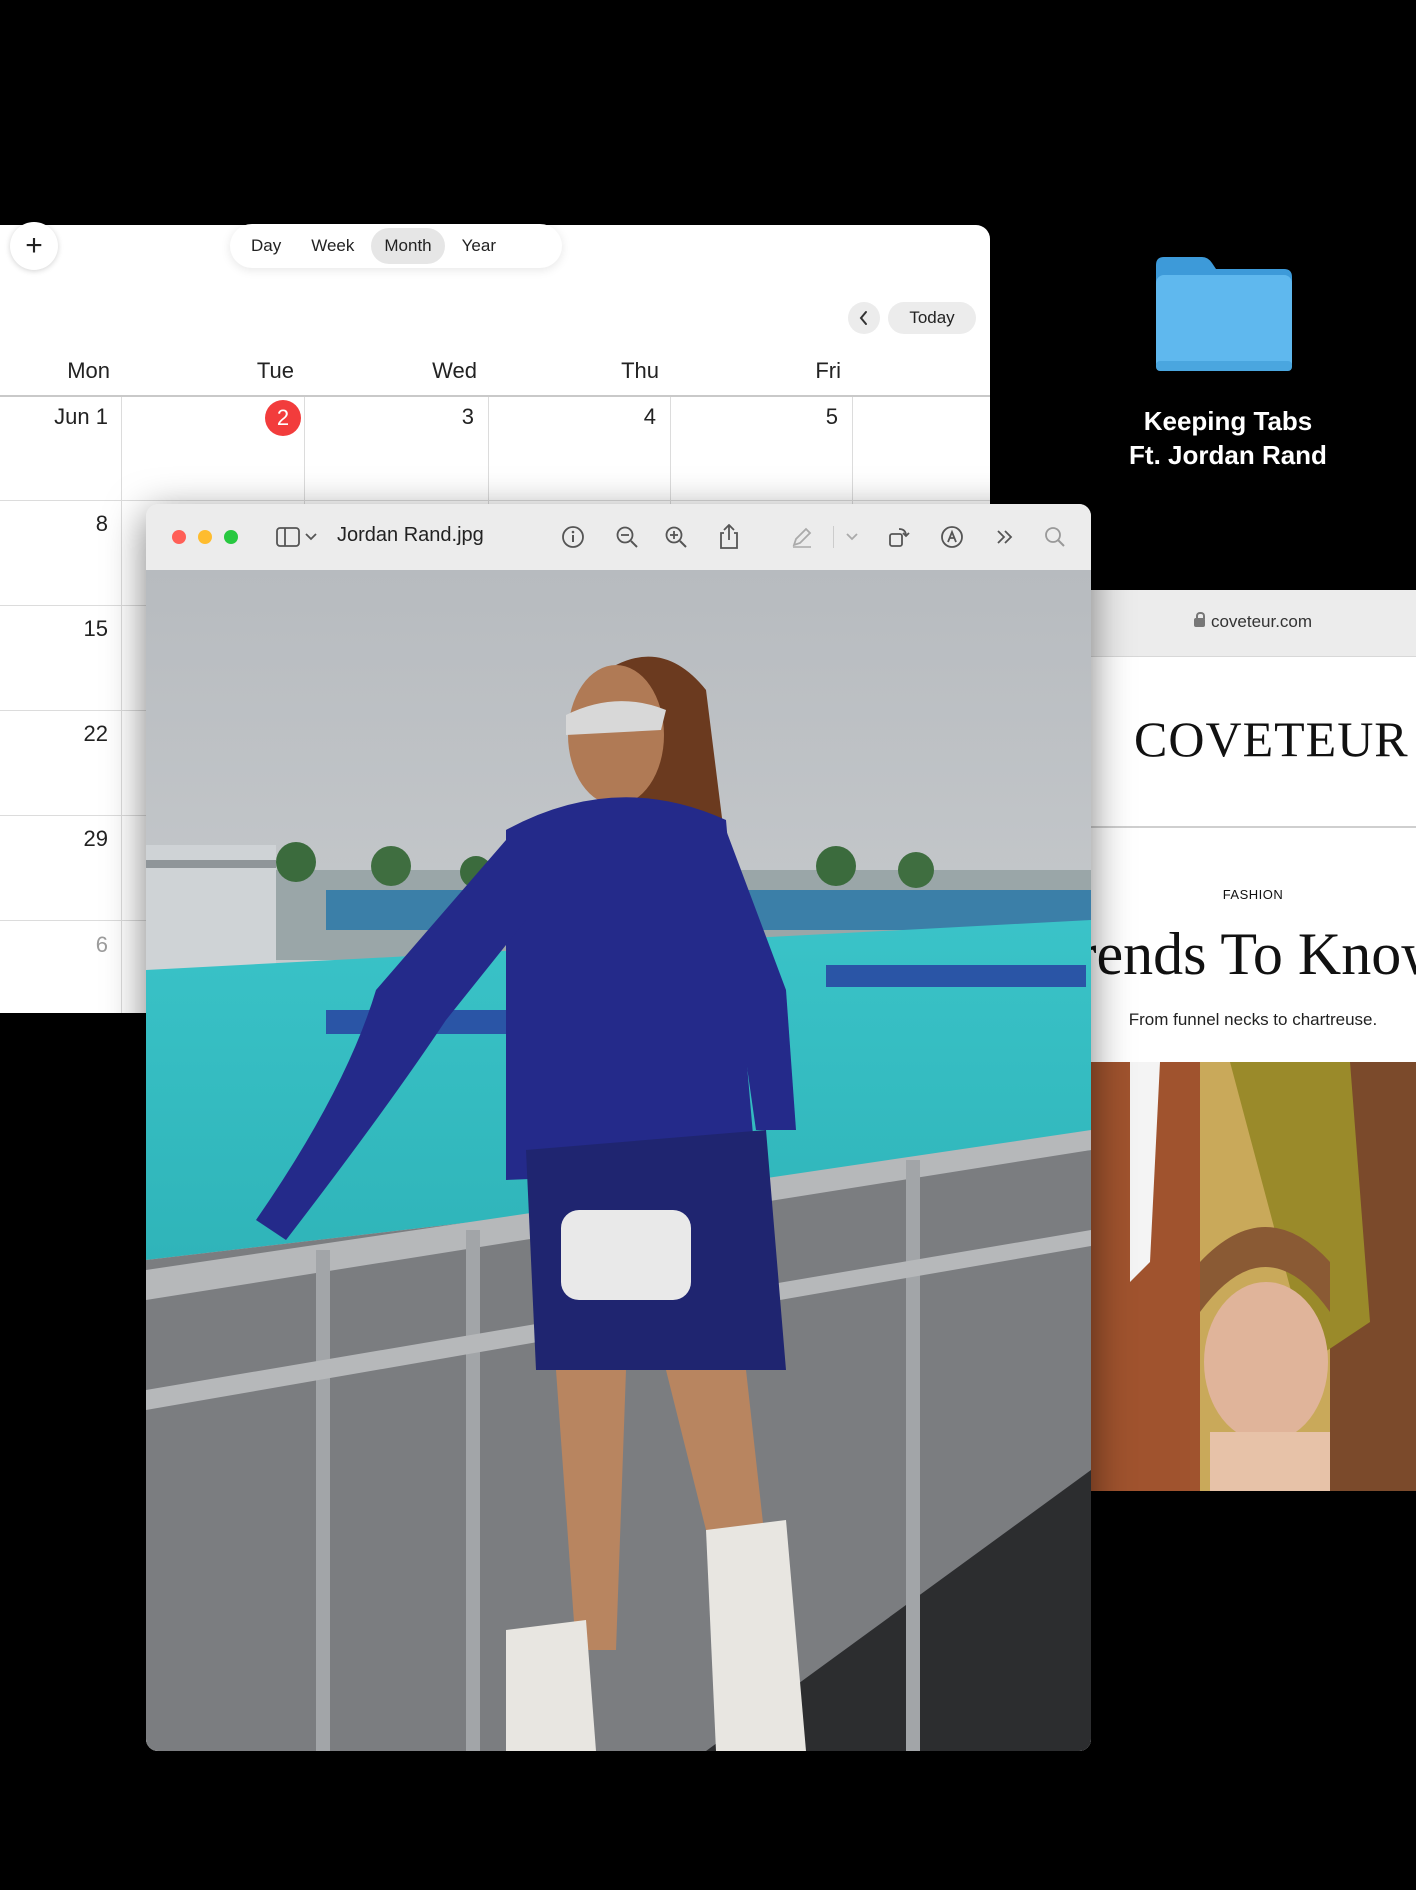 The height and width of the screenshot is (1890, 1416). Describe the element at coordinates (1199, 619) in the screenshot. I see `lock-icon` at that location.